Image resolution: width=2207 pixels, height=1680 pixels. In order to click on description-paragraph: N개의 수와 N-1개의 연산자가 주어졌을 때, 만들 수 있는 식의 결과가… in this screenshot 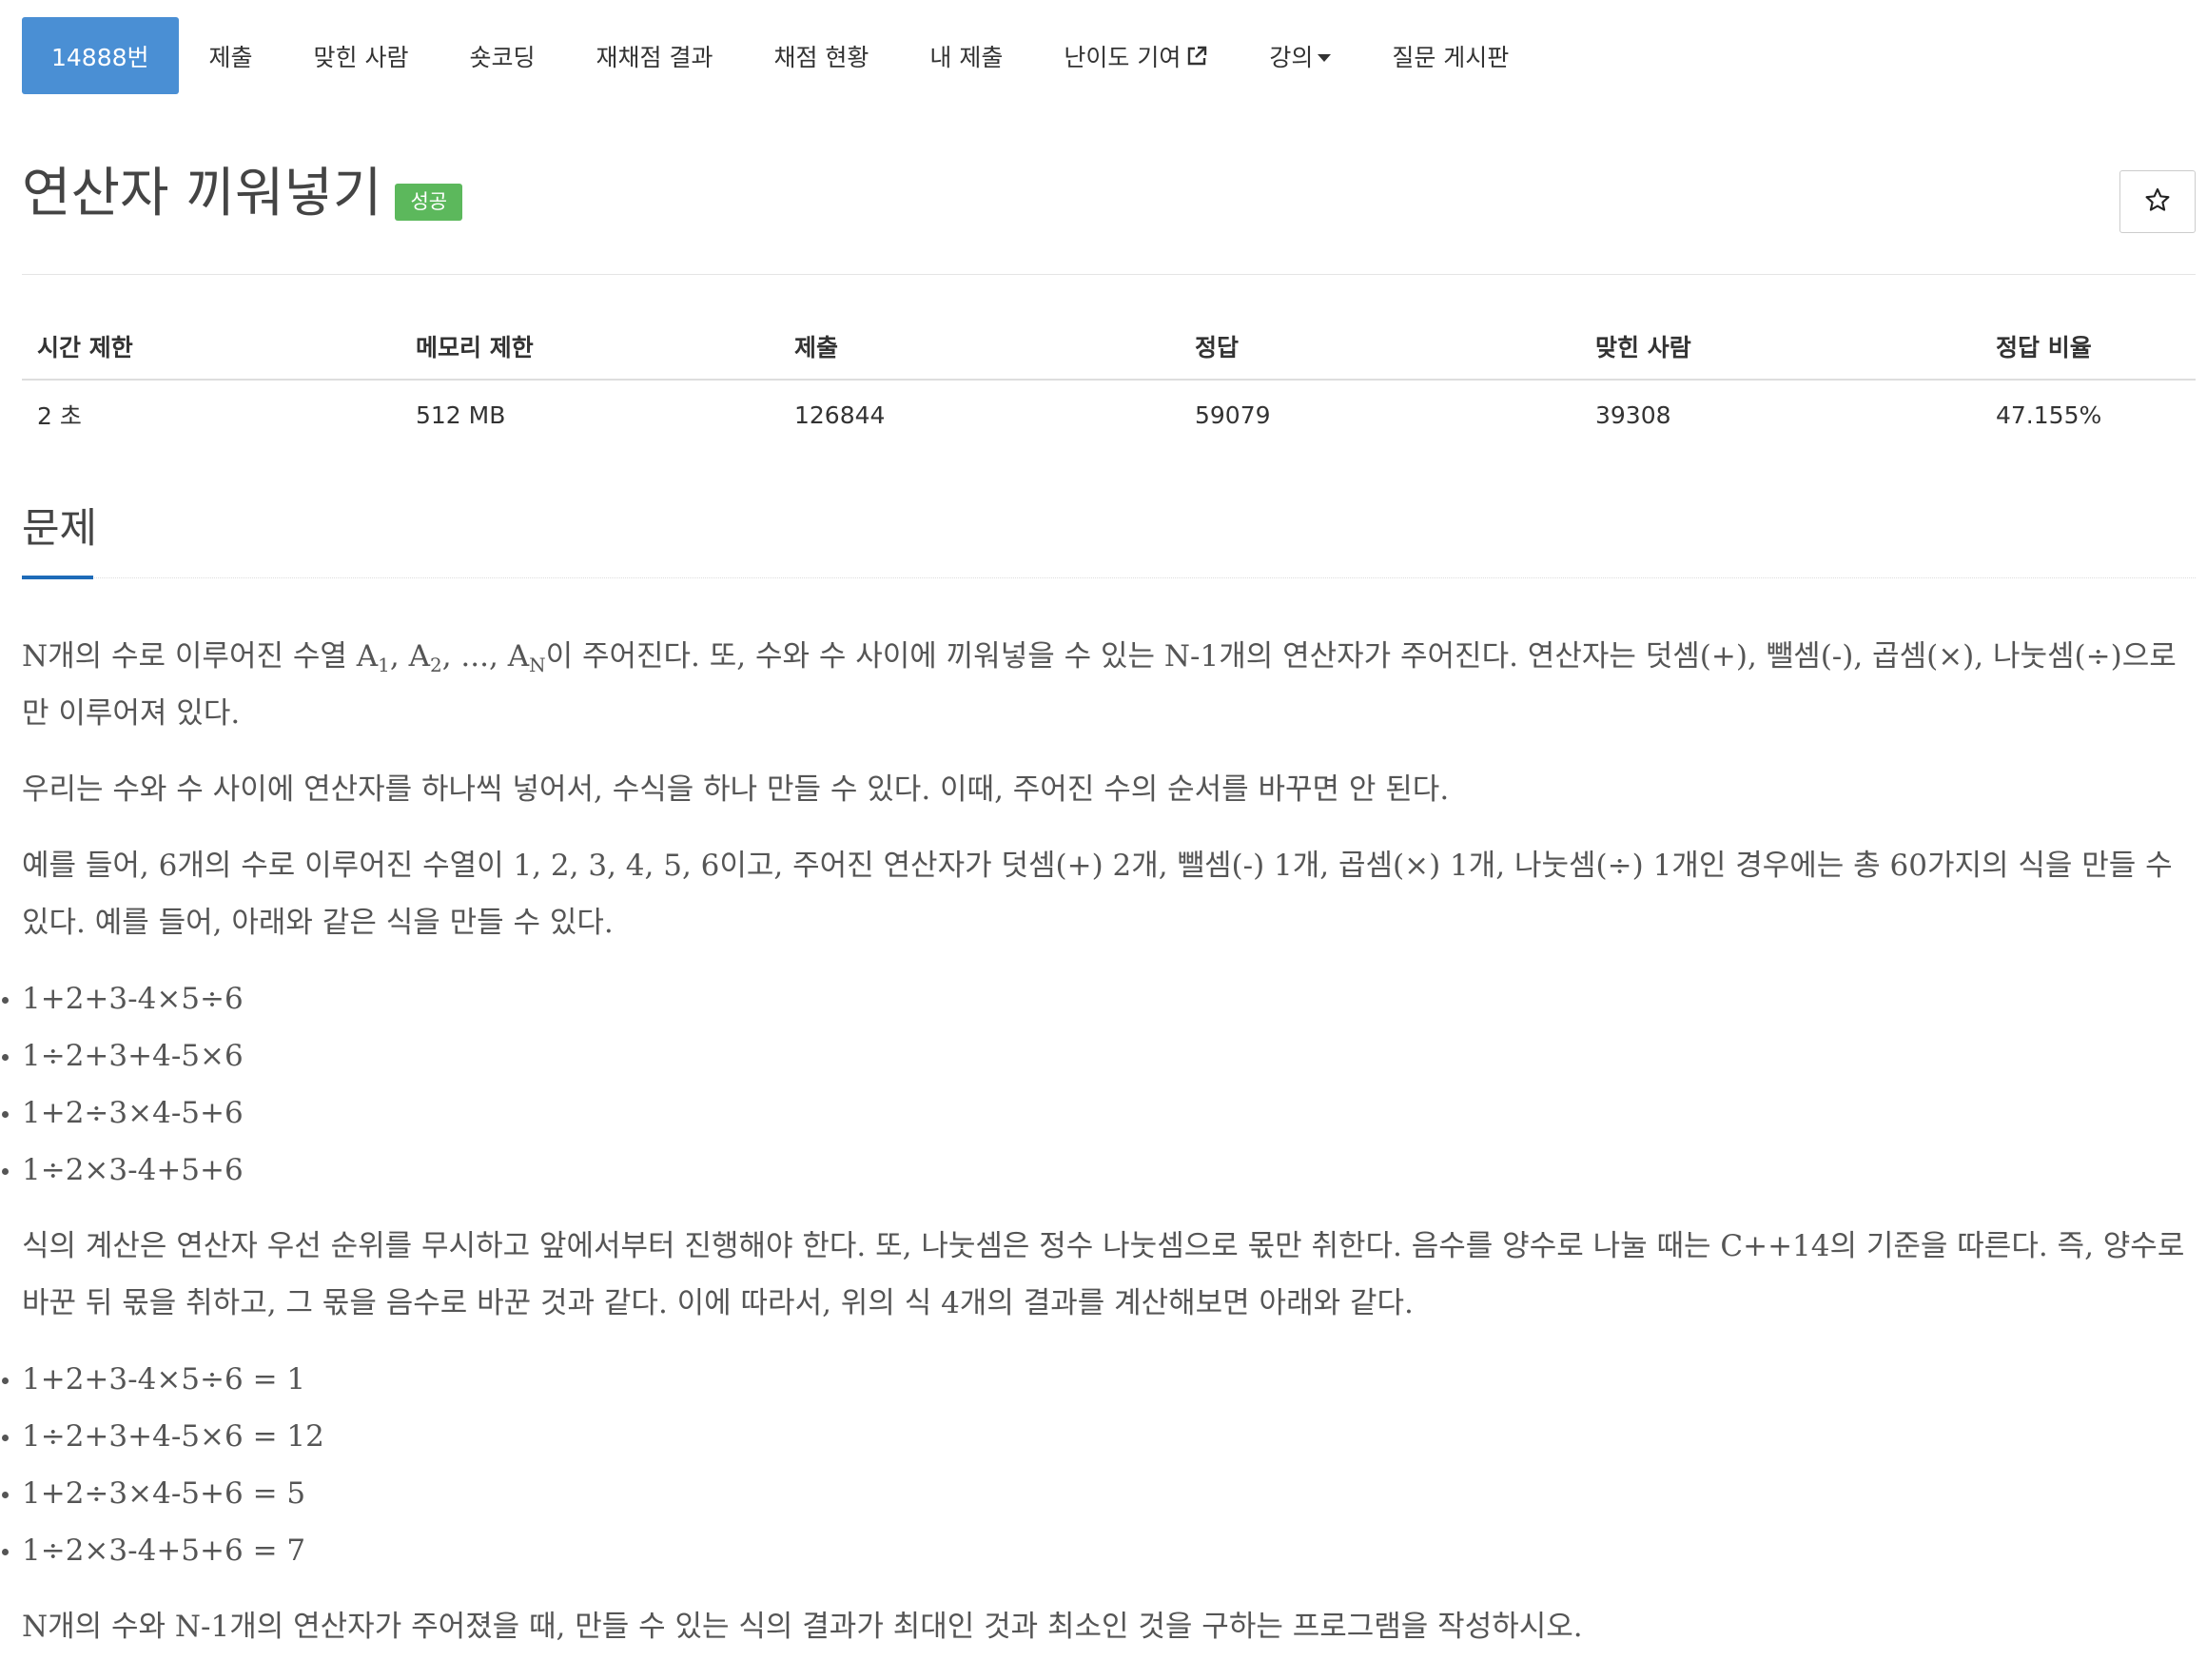, I will do `click(802, 1627)`.